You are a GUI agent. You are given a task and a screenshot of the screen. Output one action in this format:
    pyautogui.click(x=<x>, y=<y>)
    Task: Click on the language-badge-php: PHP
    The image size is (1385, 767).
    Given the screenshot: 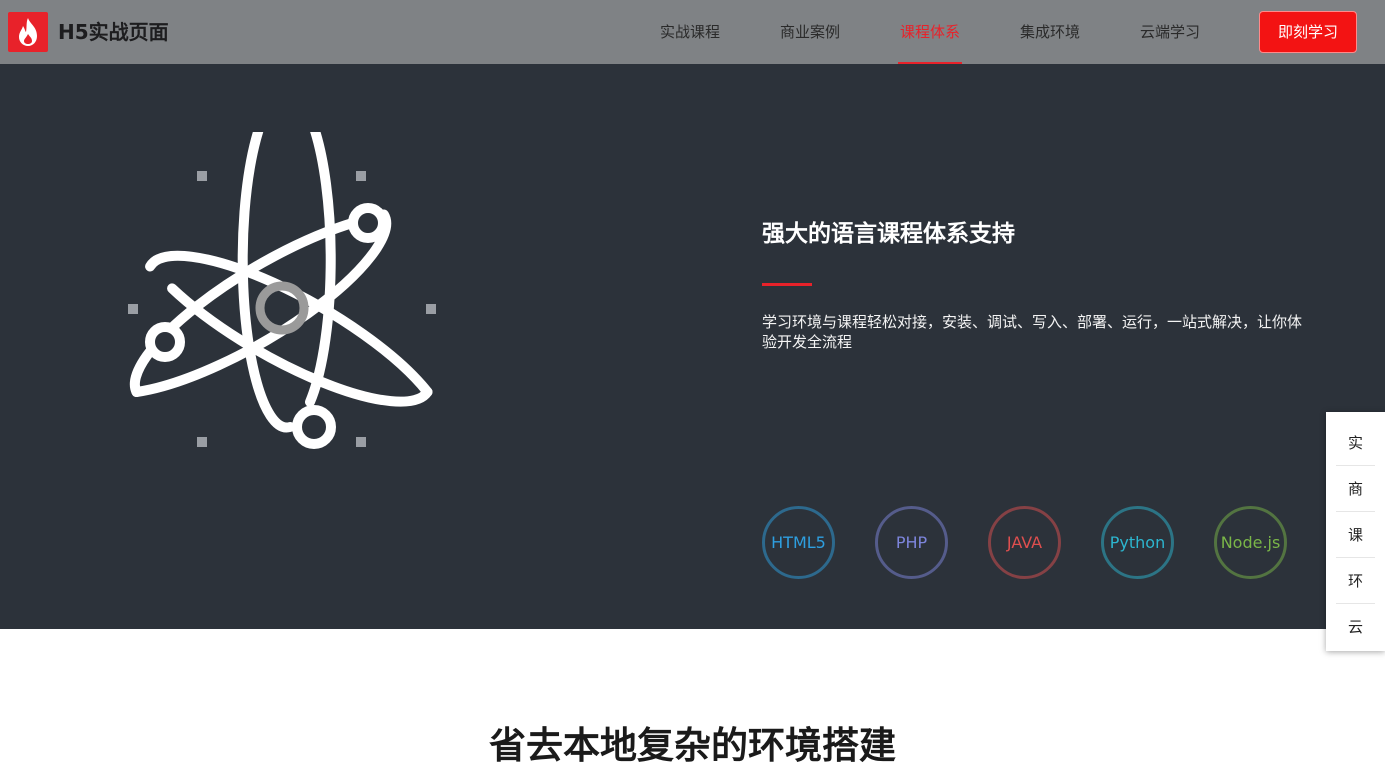 What is the action you would take?
    pyautogui.click(x=911, y=542)
    